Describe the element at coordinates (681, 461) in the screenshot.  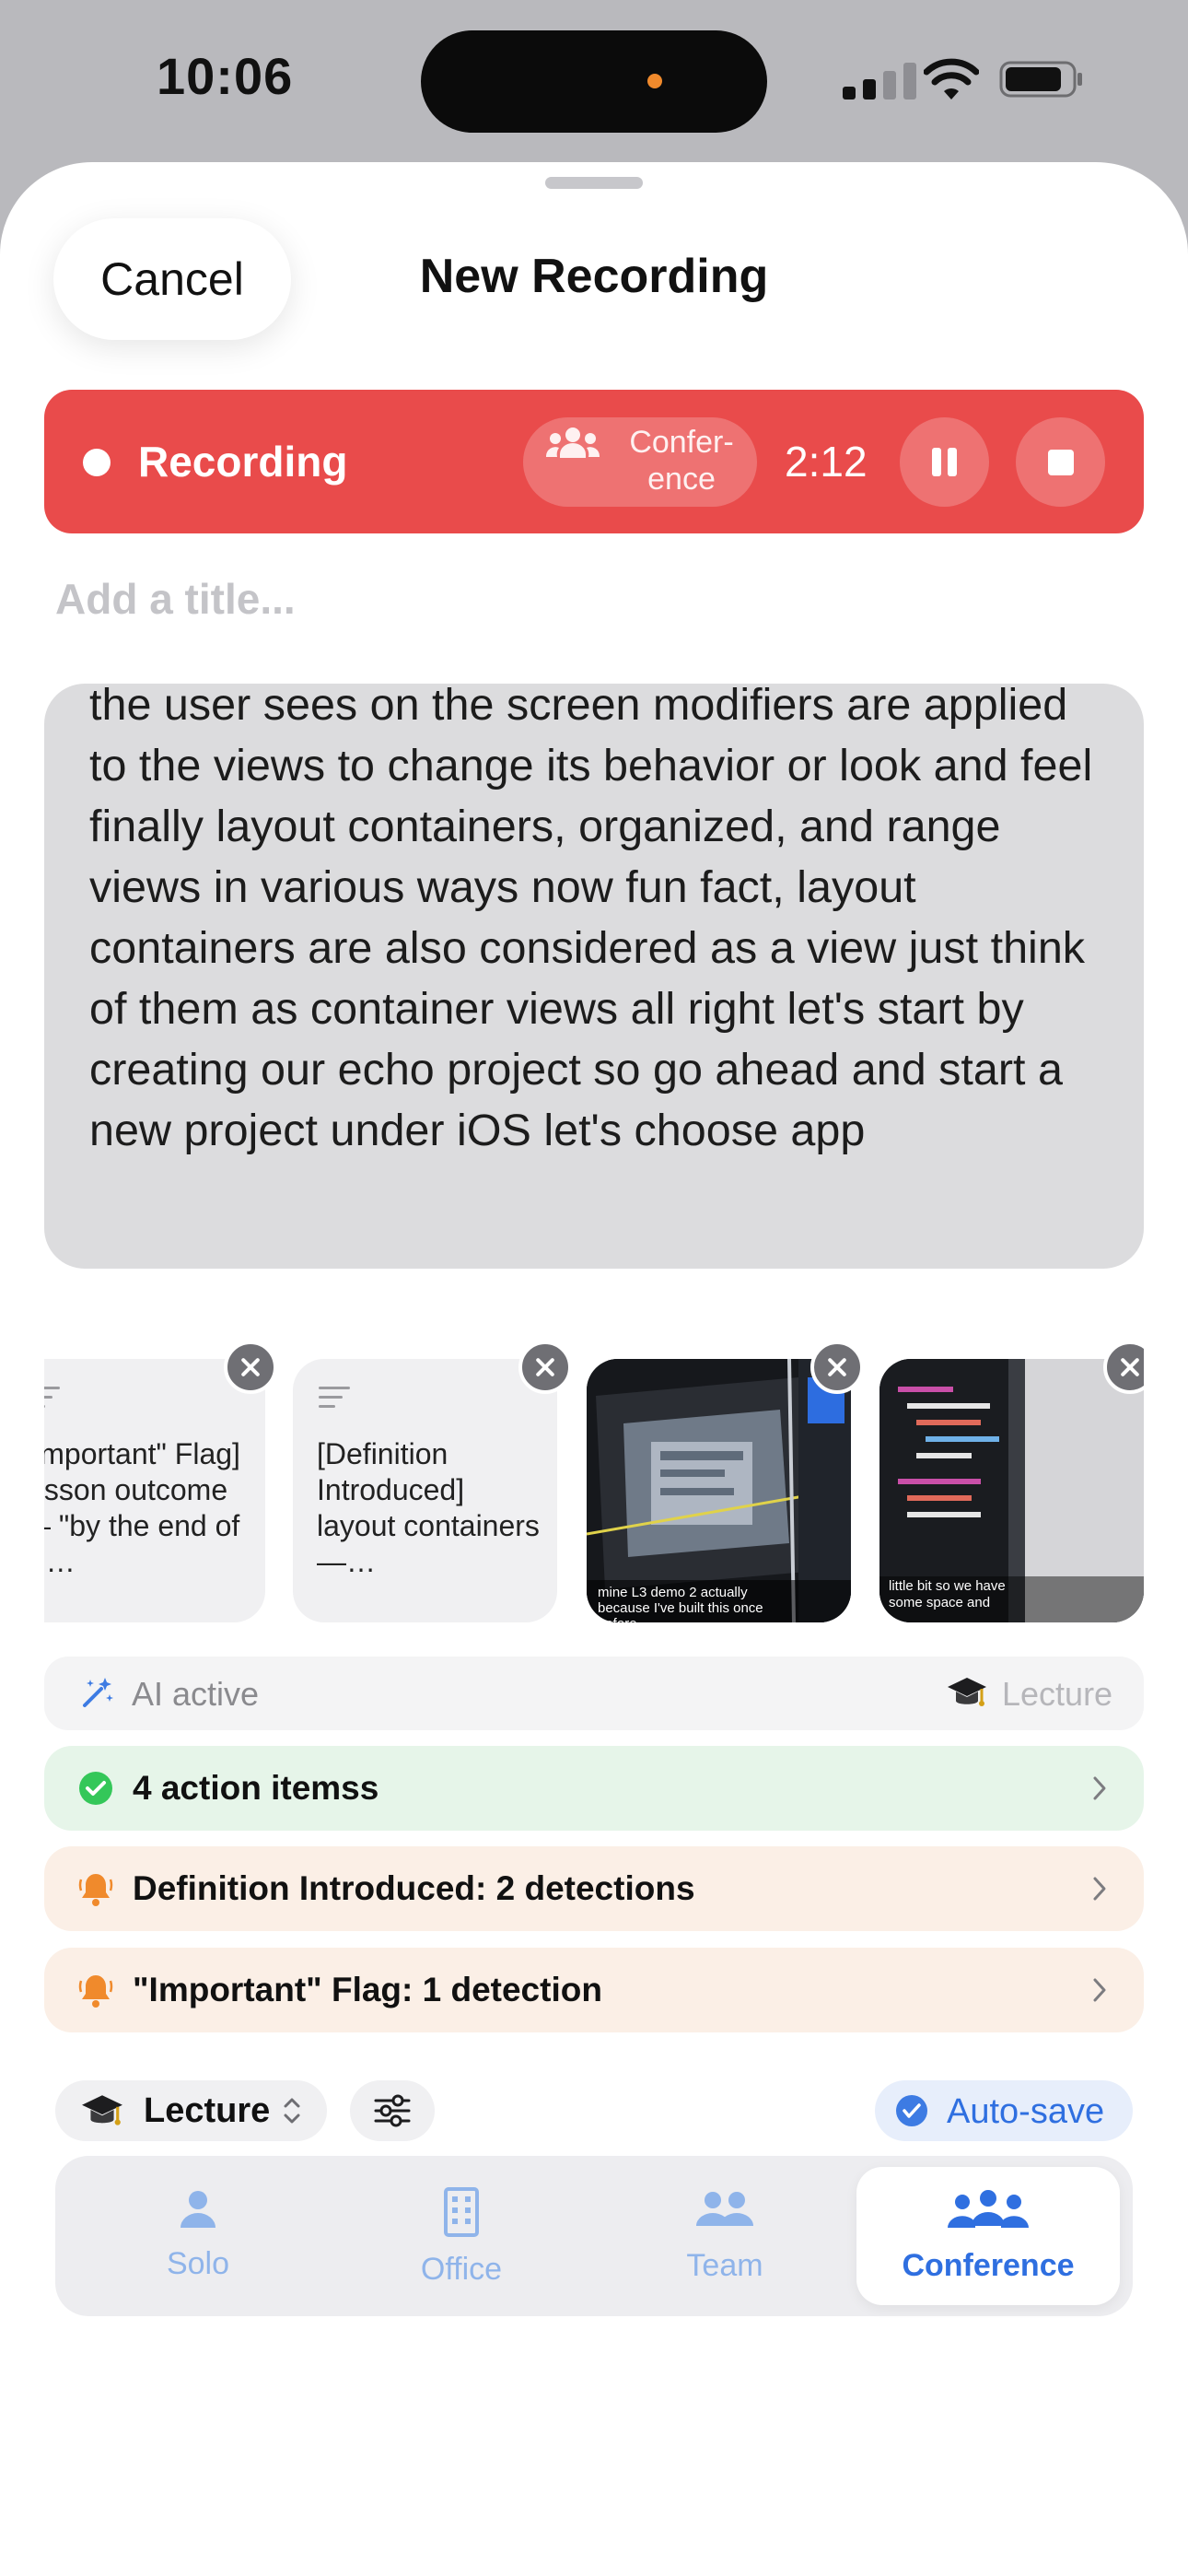
I see `recording-mode-label: Confer- ence` at that location.